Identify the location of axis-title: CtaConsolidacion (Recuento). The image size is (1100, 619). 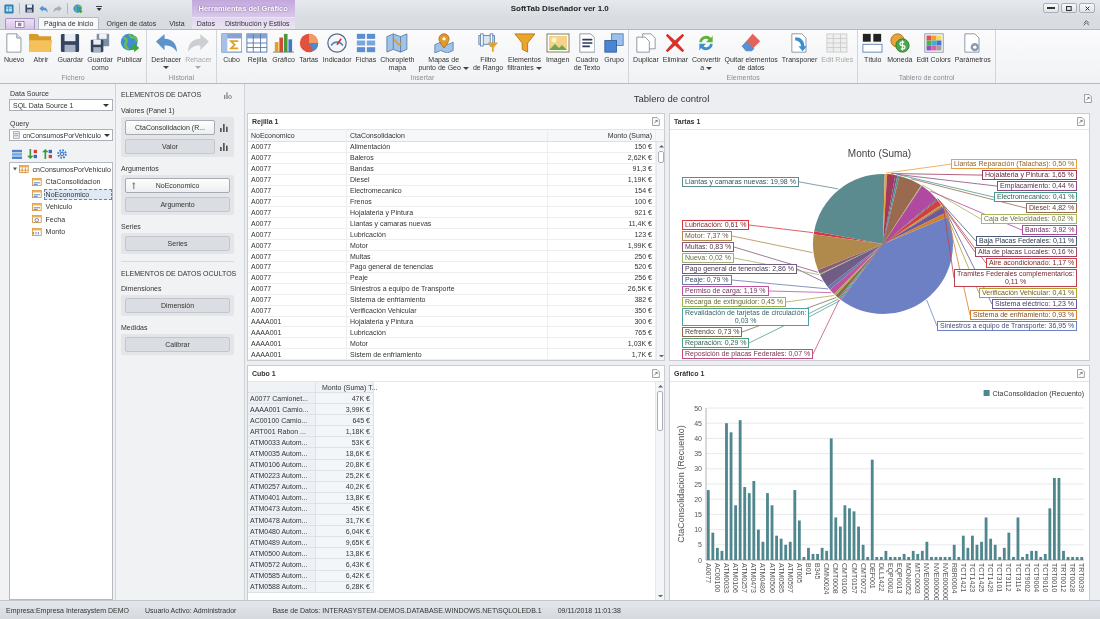
(681, 484).